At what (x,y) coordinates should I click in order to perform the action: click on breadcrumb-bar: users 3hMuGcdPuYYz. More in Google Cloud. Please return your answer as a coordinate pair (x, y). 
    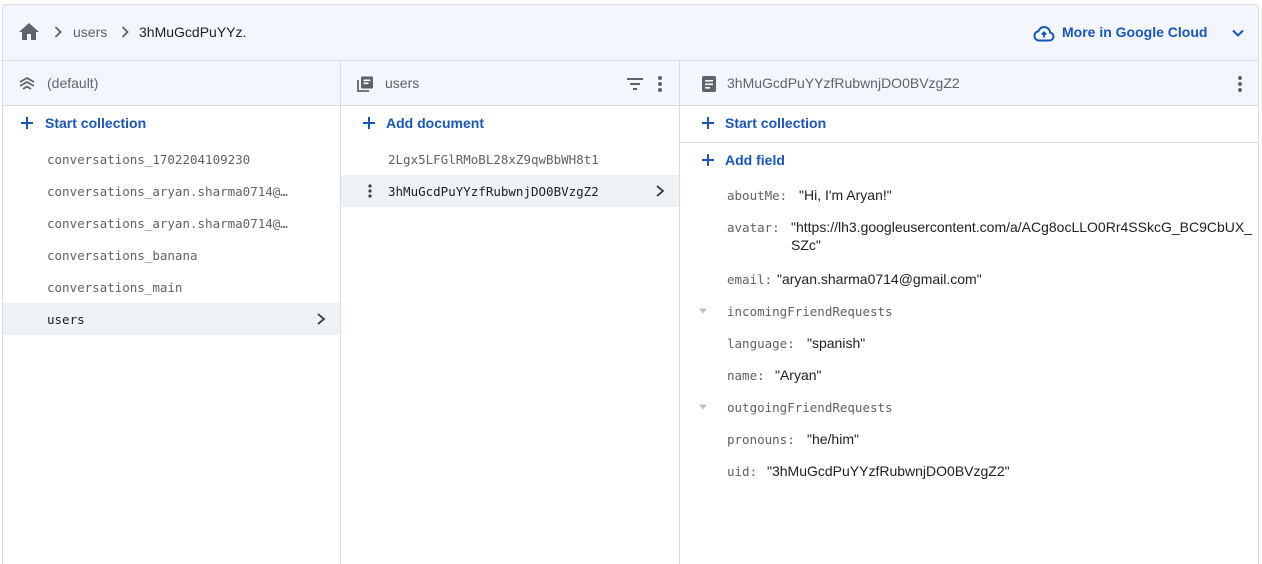
    Looking at the image, I should click on (630, 33).